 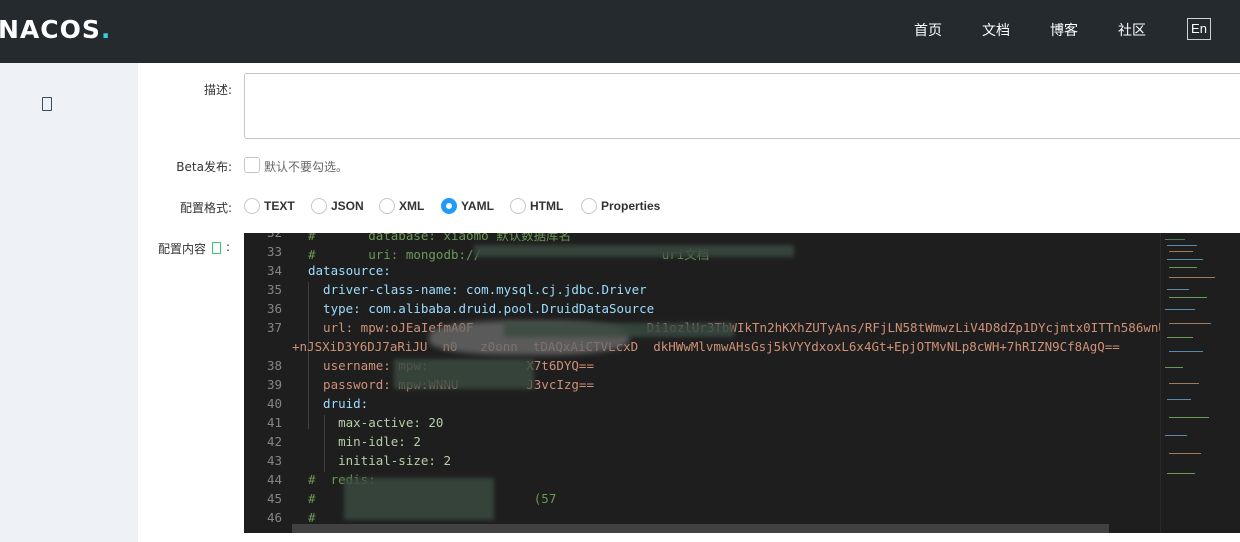 What do you see at coordinates (440, 238) in the screenshot?
I see `code-line: # database: xiaomo 默认数据库名` at bounding box center [440, 238].